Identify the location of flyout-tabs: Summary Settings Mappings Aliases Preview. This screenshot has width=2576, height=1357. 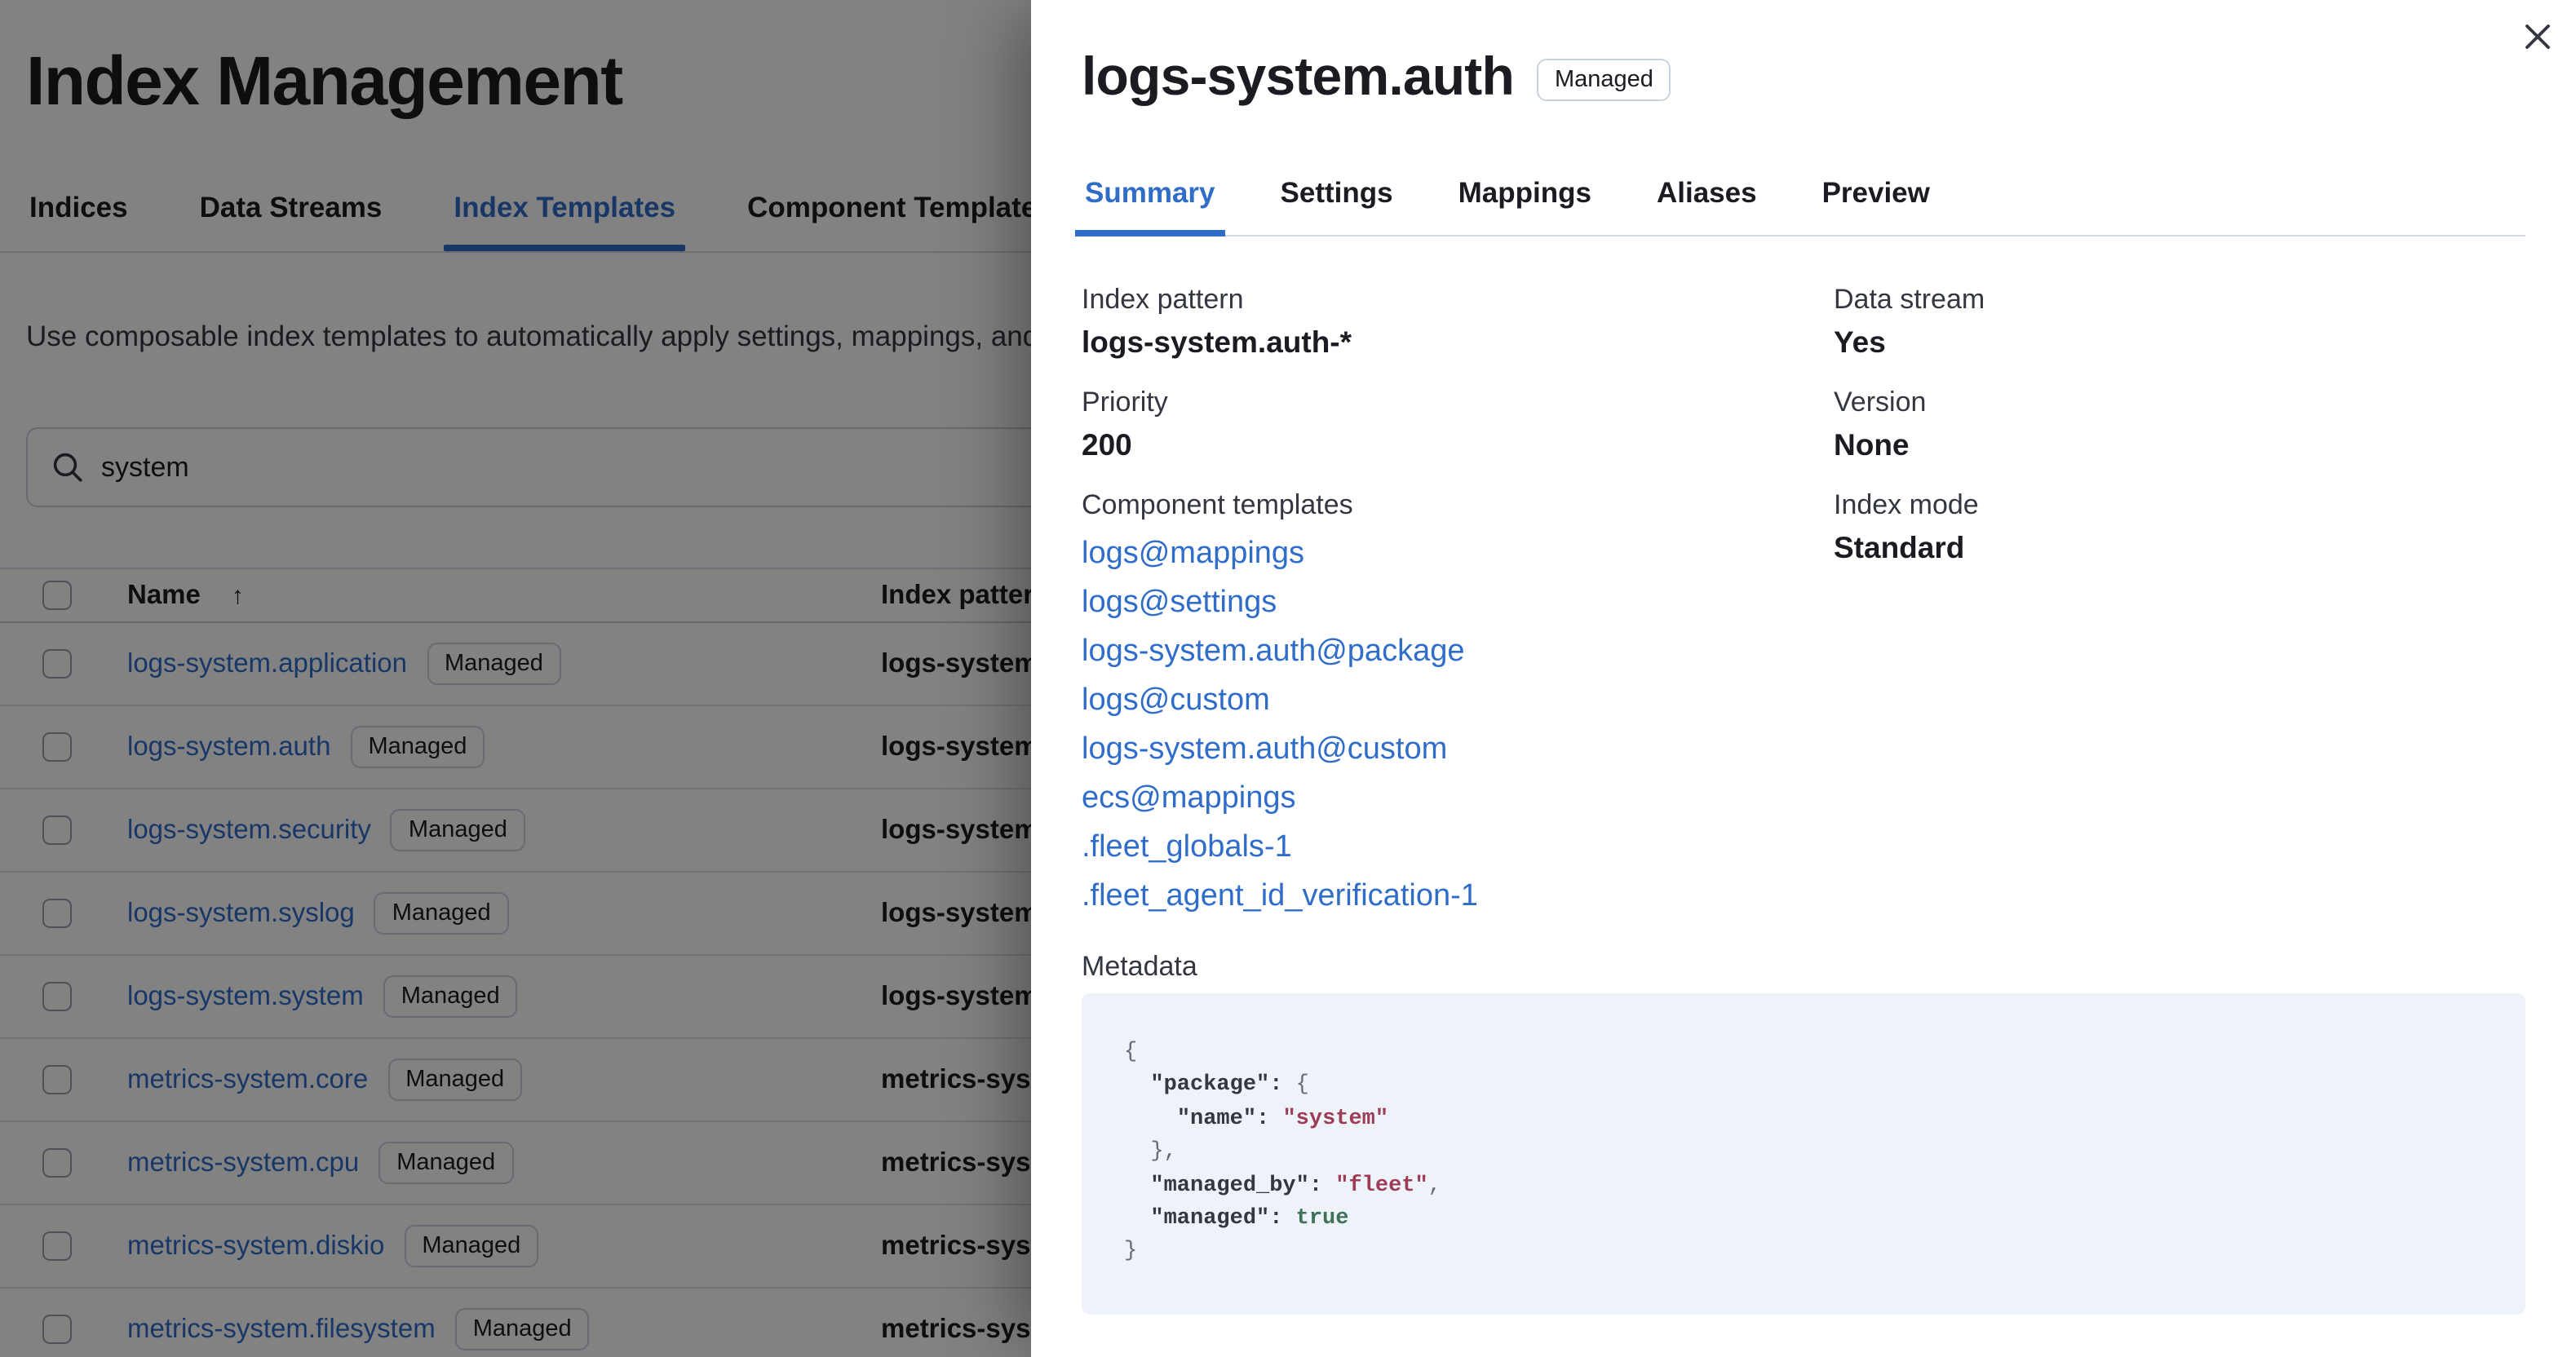
(1800, 206).